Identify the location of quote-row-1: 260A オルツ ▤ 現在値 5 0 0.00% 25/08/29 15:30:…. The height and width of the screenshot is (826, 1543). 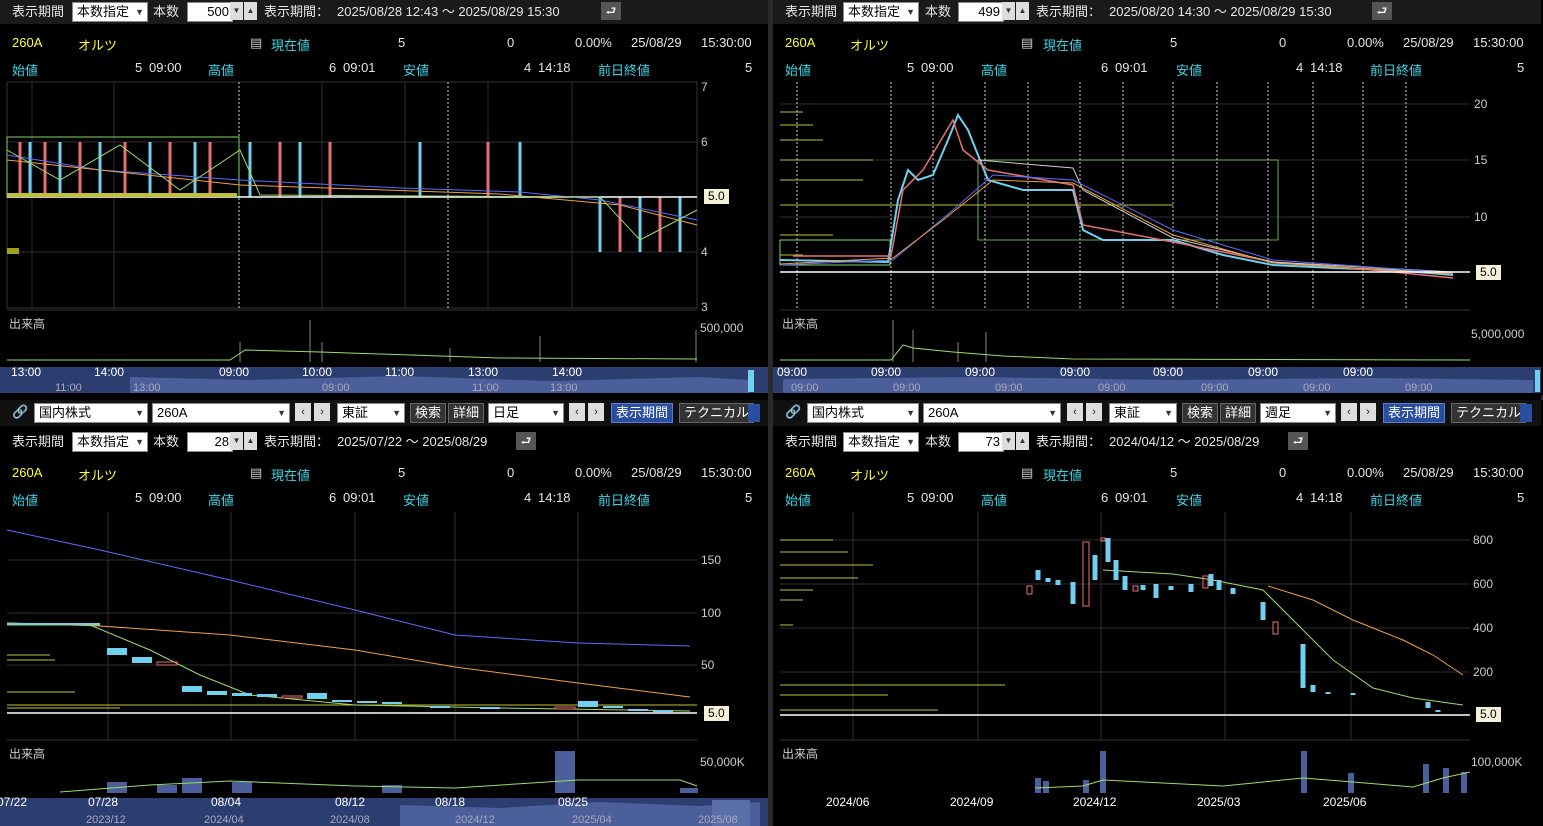
(1157, 472).